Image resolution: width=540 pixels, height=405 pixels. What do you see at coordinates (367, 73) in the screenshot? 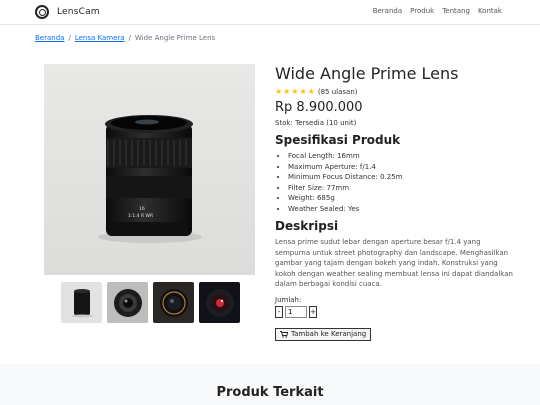
I see `product-title: Wide Angle Prime Lens` at bounding box center [367, 73].